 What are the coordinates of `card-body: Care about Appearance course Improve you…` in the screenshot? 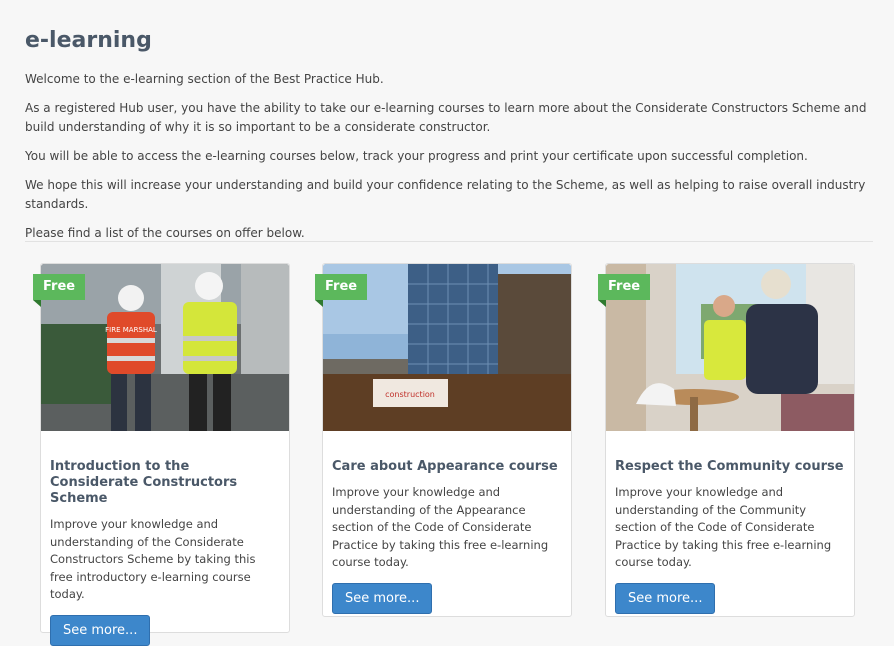 It's located at (447, 522).